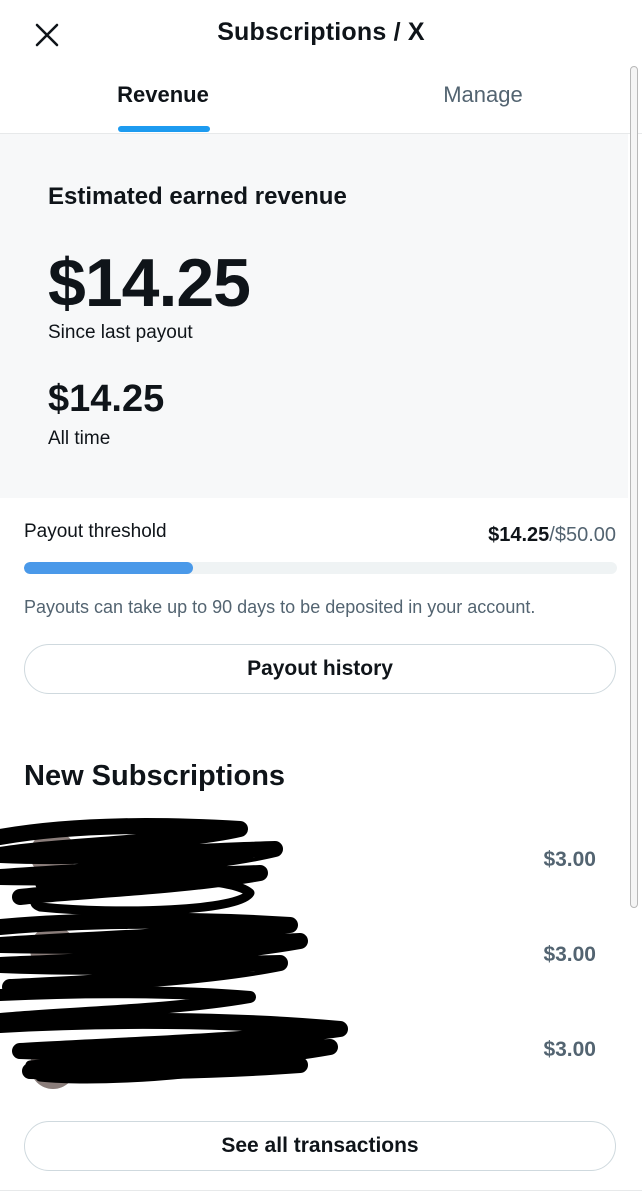  What do you see at coordinates (552, 535) in the screenshot?
I see `payout-threshold-value: $14.25/$50.00` at bounding box center [552, 535].